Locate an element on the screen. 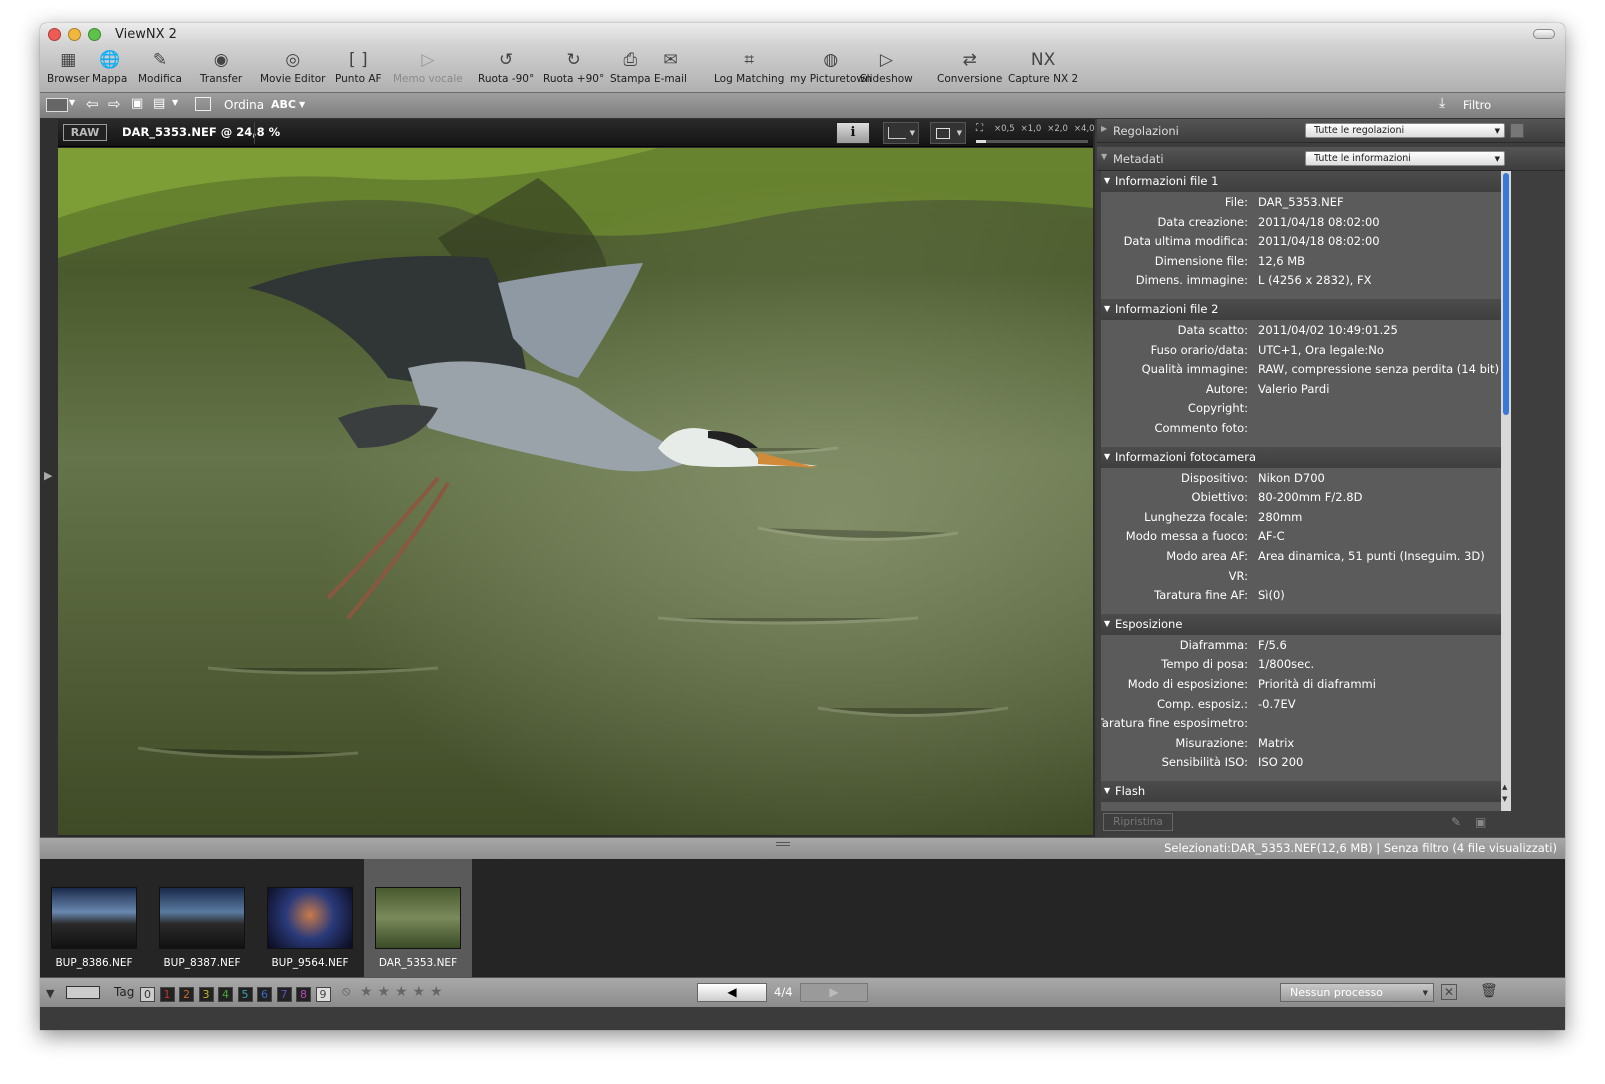 The height and width of the screenshot is (1084, 1605). metadata-key: Modo messa a fuoco: is located at coordinates (1186, 536).